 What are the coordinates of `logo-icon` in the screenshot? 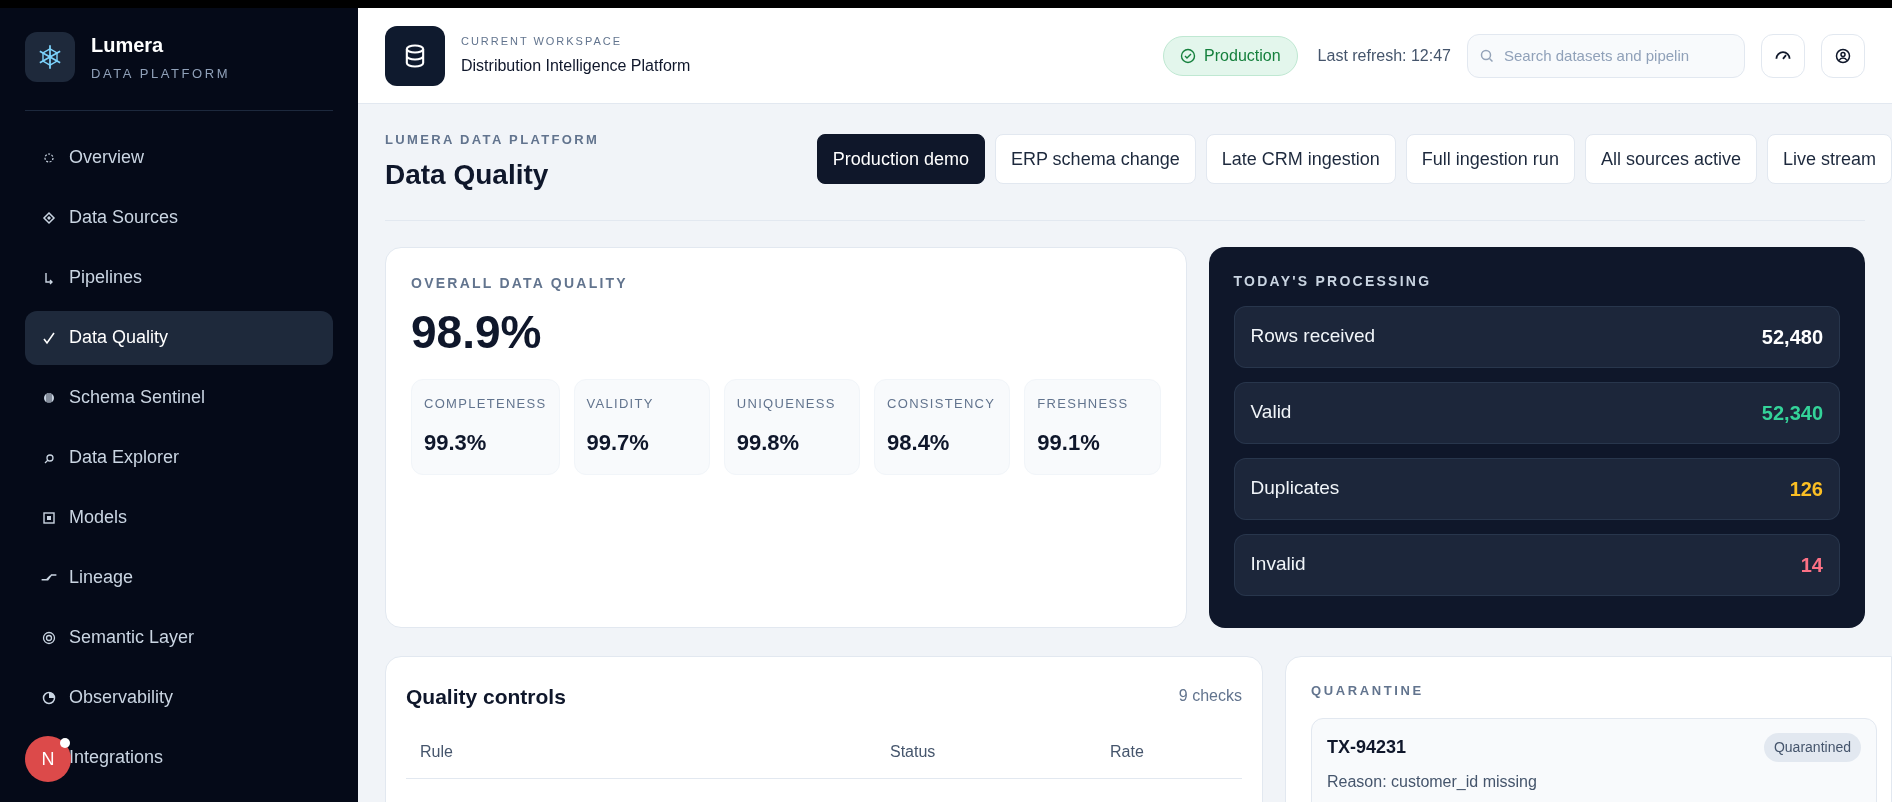 It's located at (50, 56).